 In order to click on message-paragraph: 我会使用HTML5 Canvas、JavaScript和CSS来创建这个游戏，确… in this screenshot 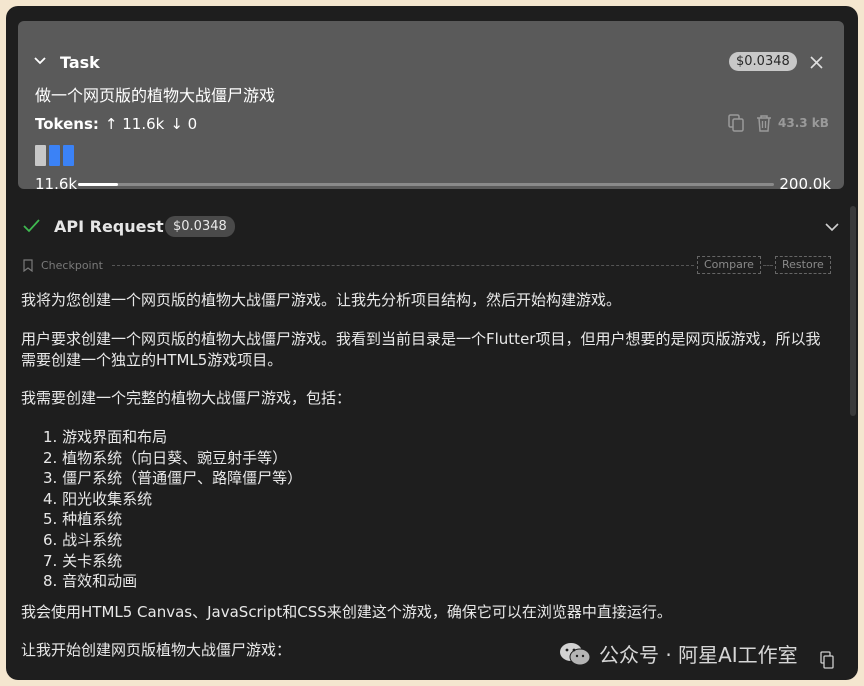, I will do `click(346, 612)`.